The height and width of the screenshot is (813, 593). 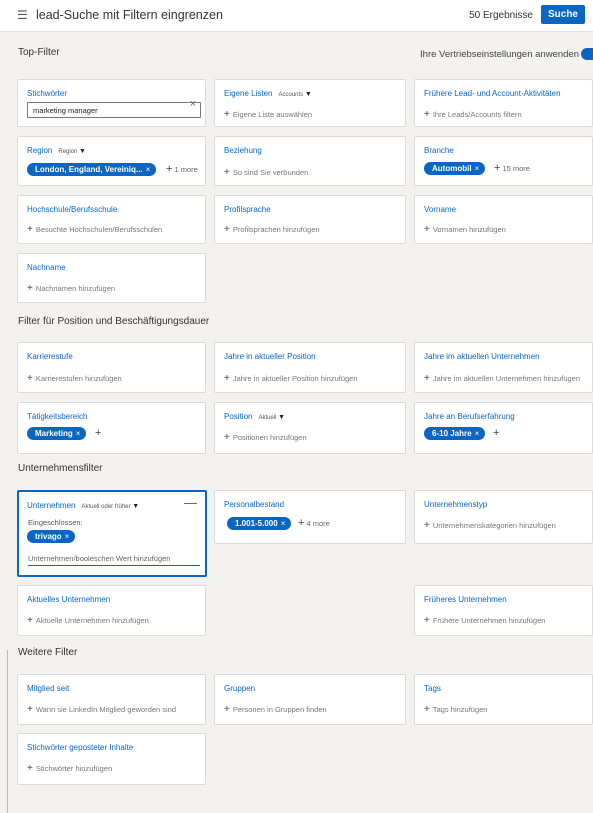 I want to click on filter-title: Profilsprache, so click(x=247, y=209).